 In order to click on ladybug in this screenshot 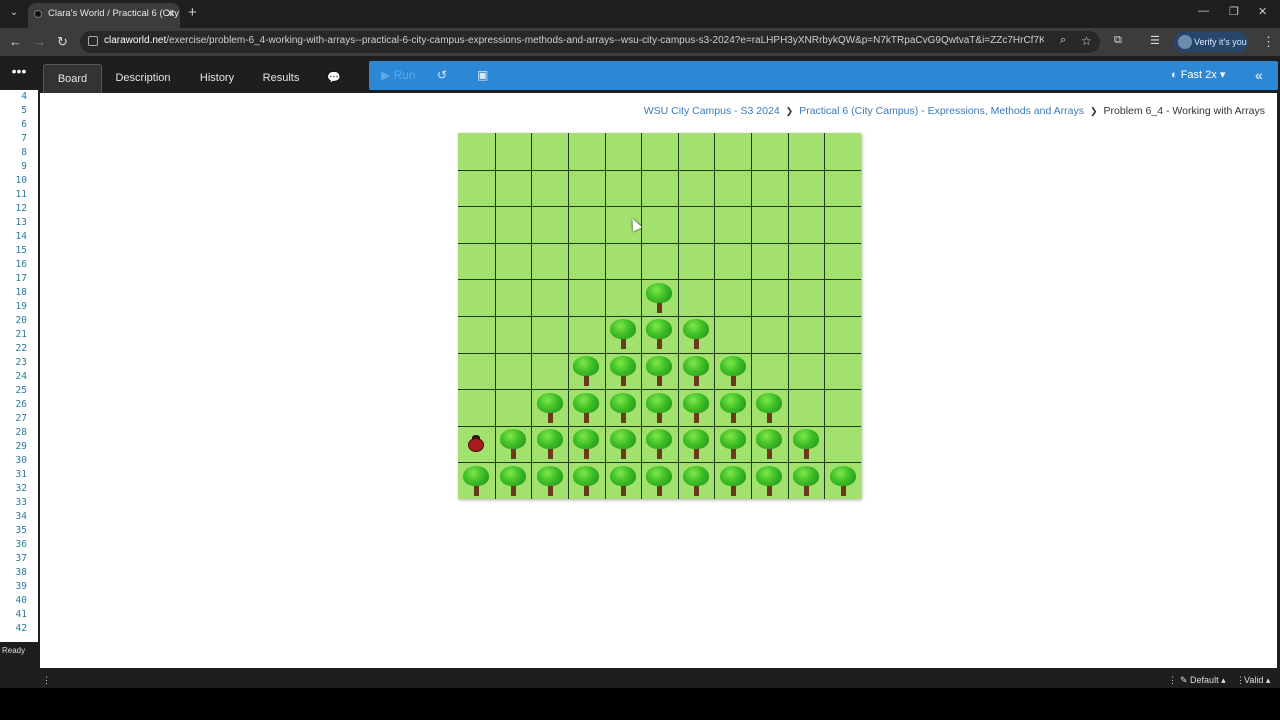, I will do `click(476, 444)`.